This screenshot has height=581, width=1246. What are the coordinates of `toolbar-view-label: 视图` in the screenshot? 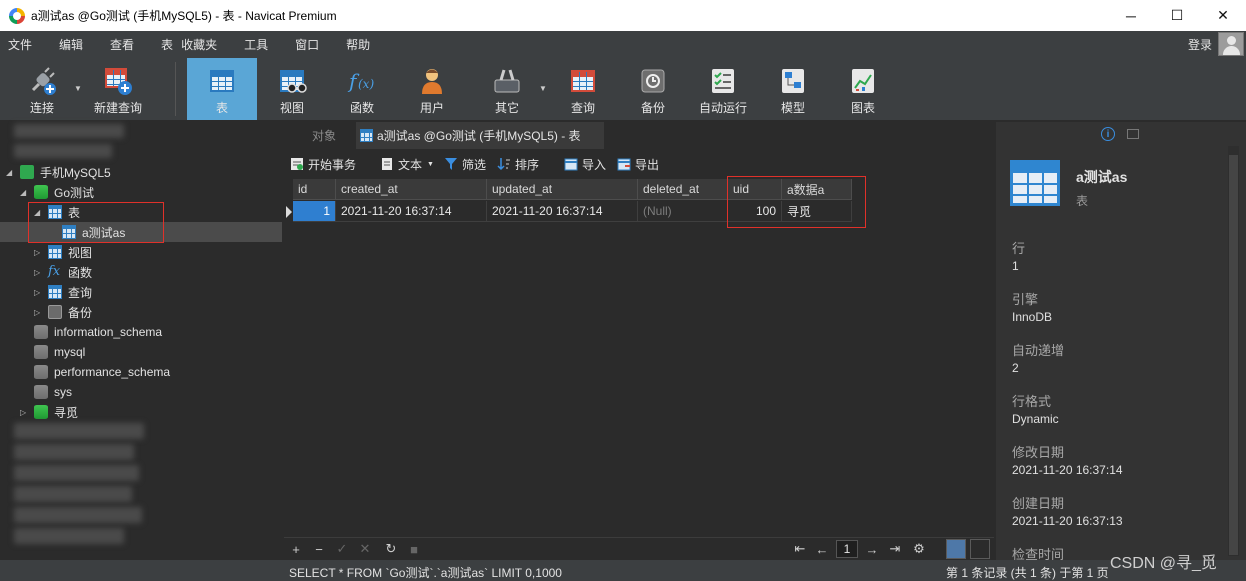 It's located at (291, 108).